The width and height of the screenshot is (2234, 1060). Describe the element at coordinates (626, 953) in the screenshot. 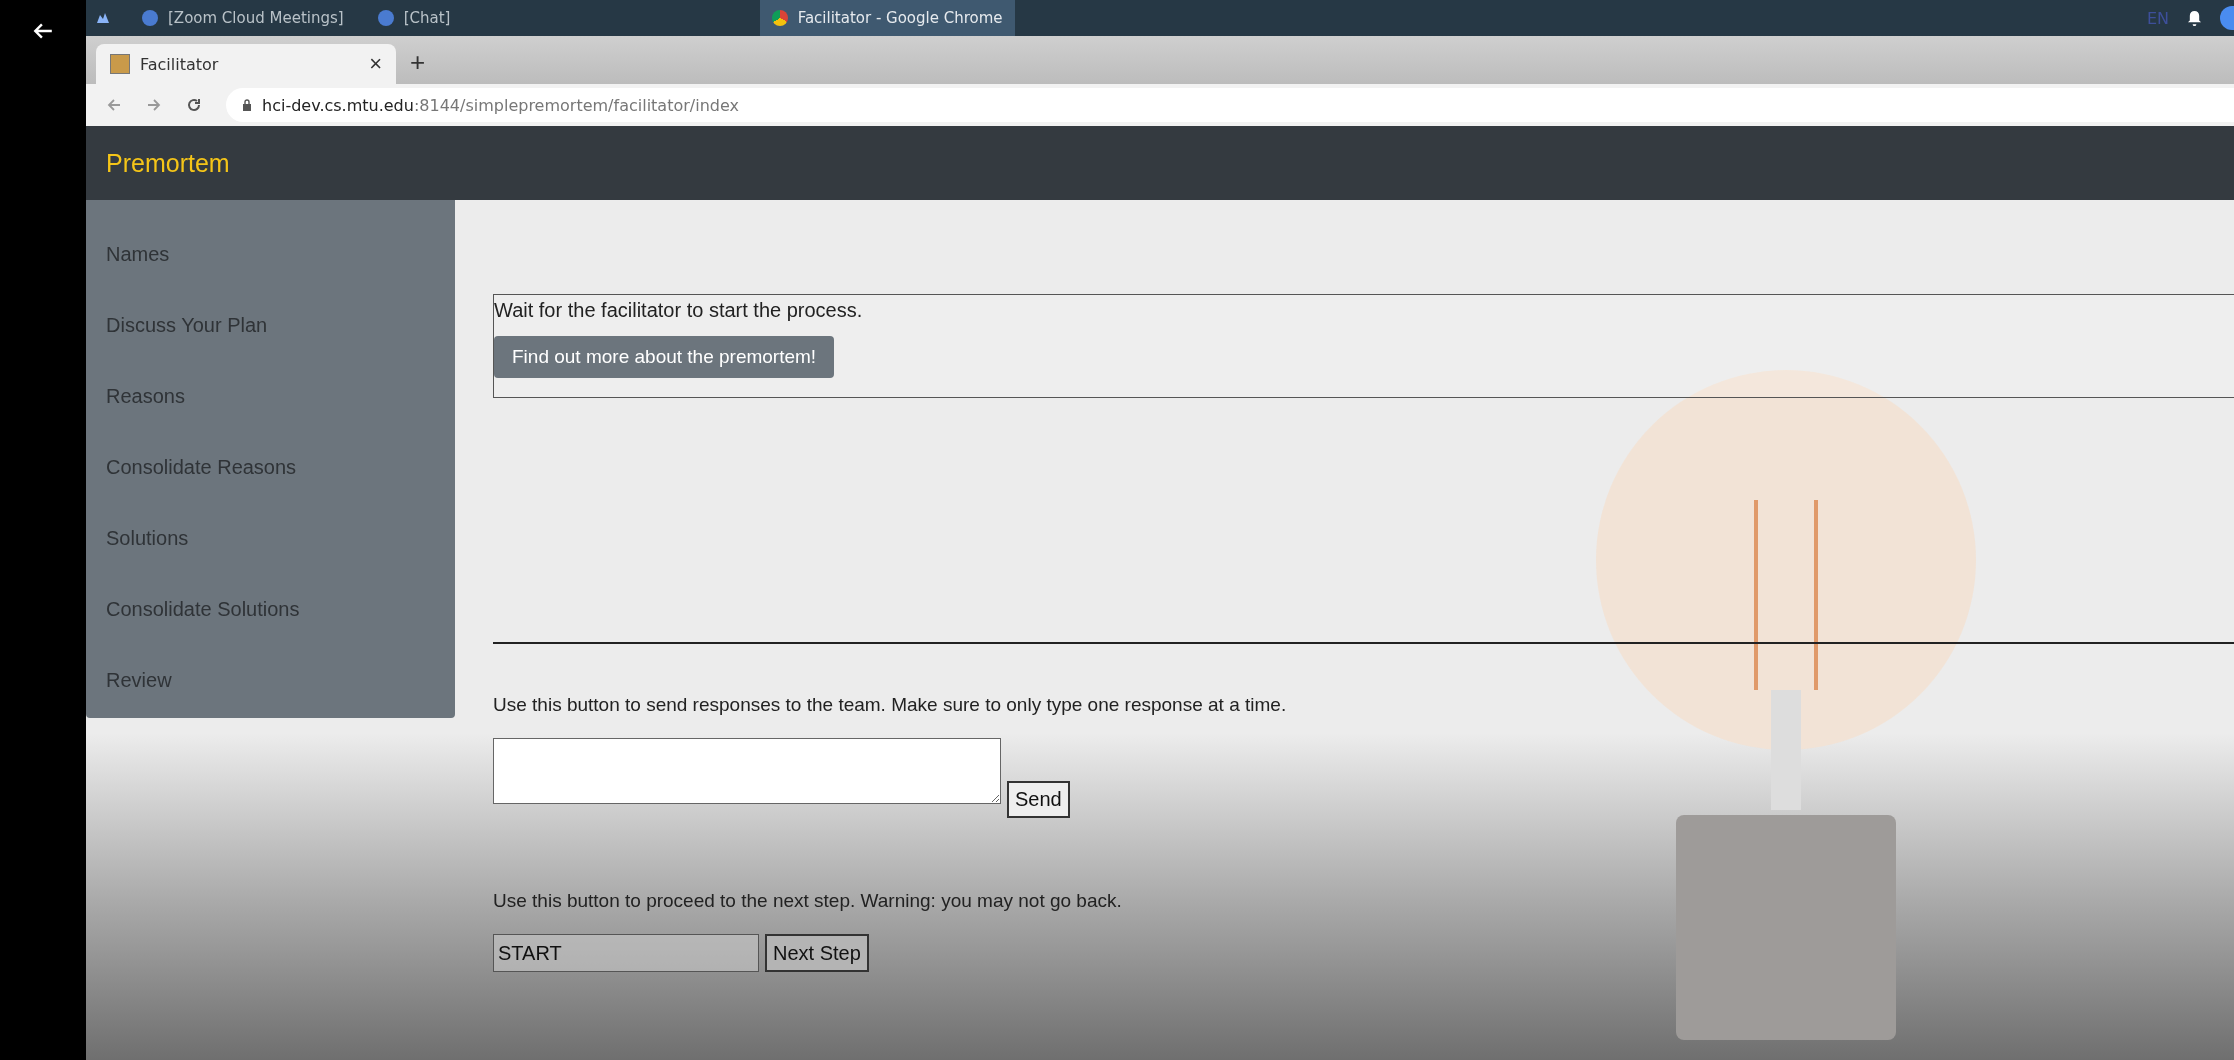

I see `step-field: START` at that location.